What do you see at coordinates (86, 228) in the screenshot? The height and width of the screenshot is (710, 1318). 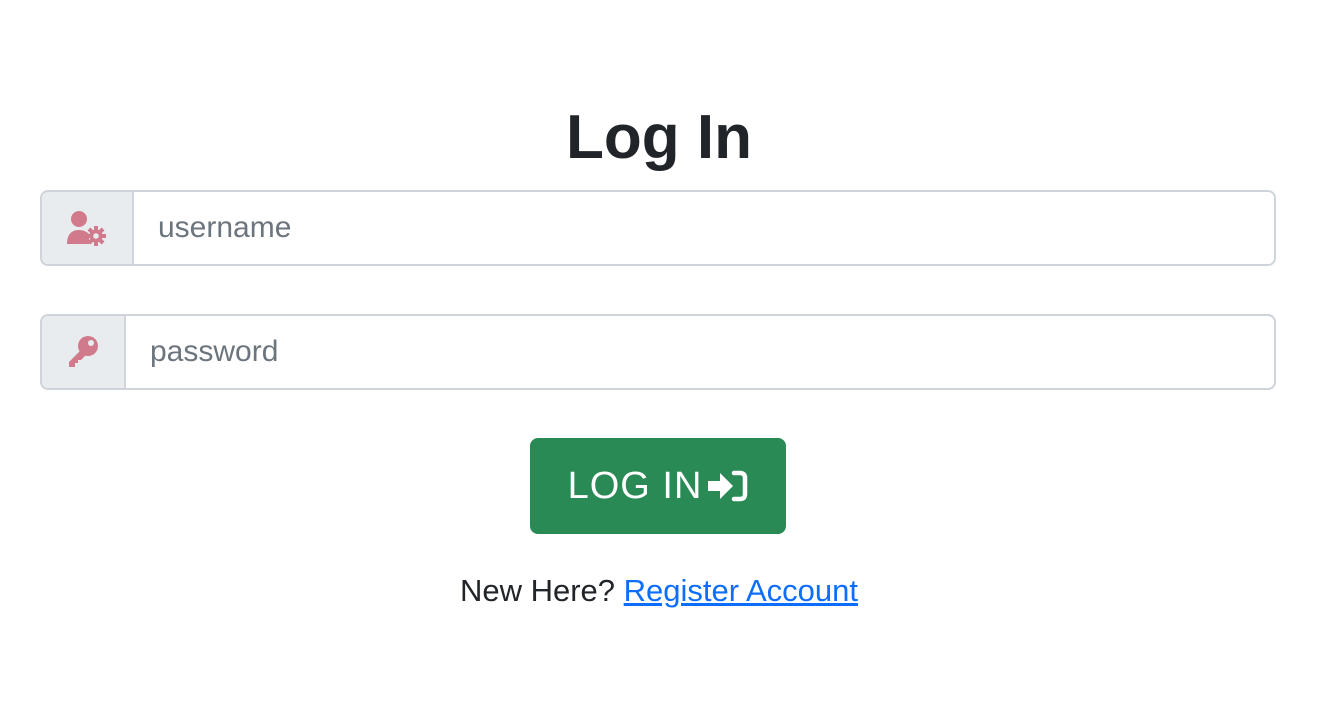 I see `user-gear-icon` at bounding box center [86, 228].